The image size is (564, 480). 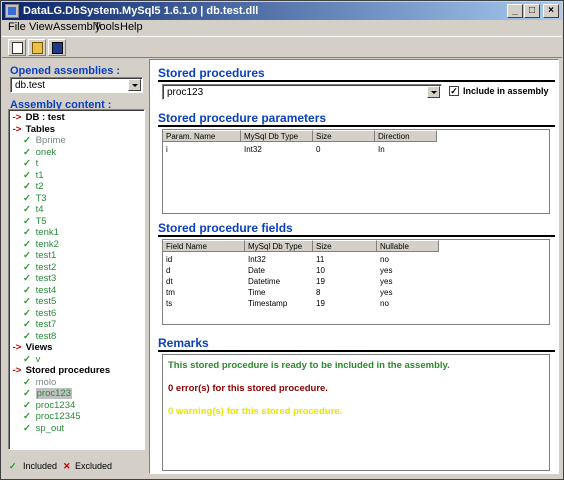 What do you see at coordinates (37, 47) in the screenshot?
I see `open-button` at bounding box center [37, 47].